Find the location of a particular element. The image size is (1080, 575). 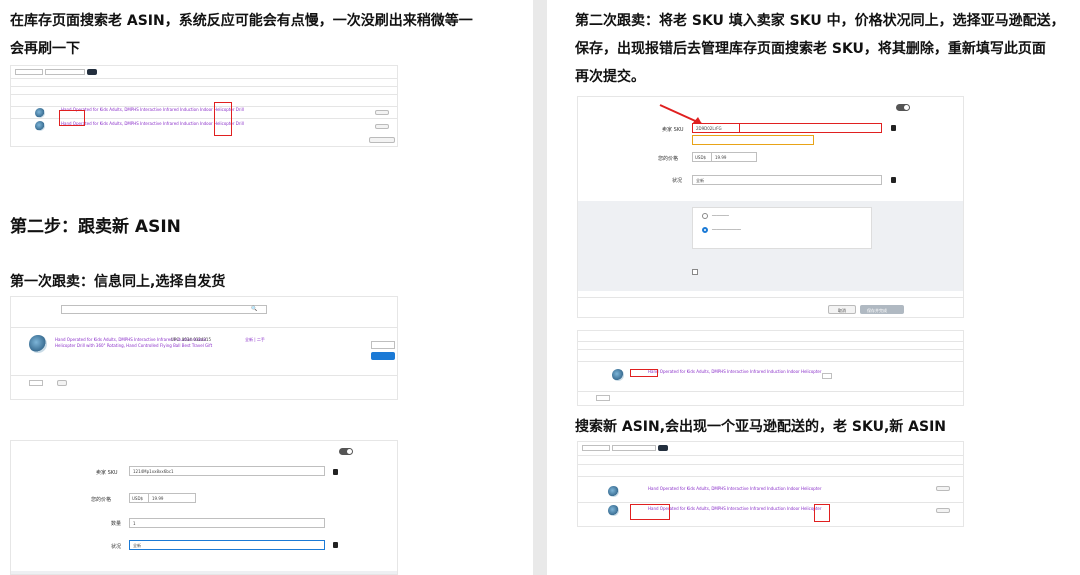

quantity-label: 数量 is located at coordinates (116, 524).